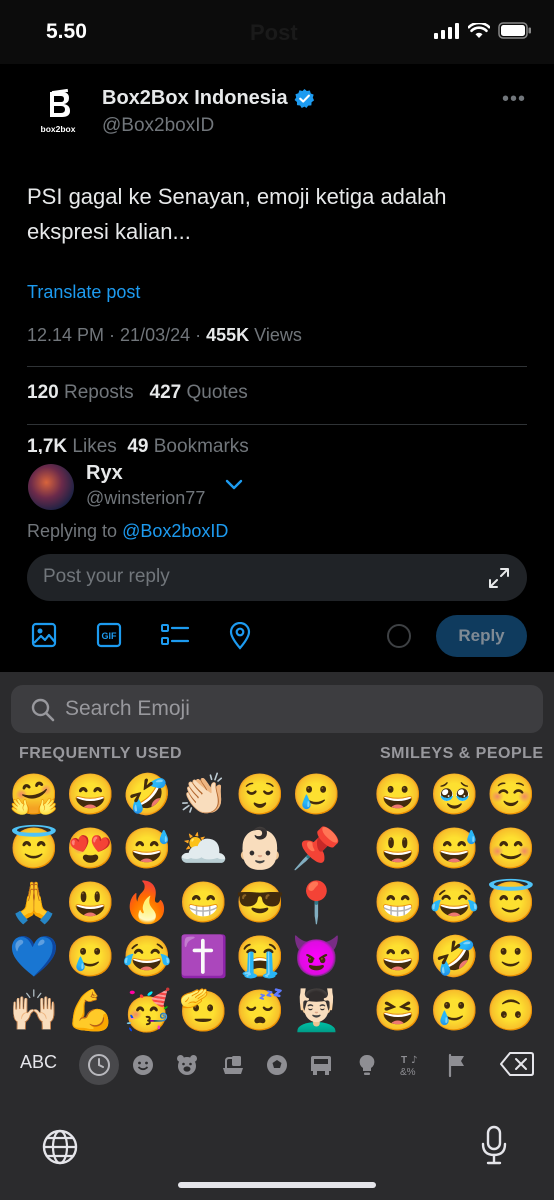 This screenshot has height=1200, width=554. I want to click on emoji-search-placeholder: Search Emoji, so click(127, 709).